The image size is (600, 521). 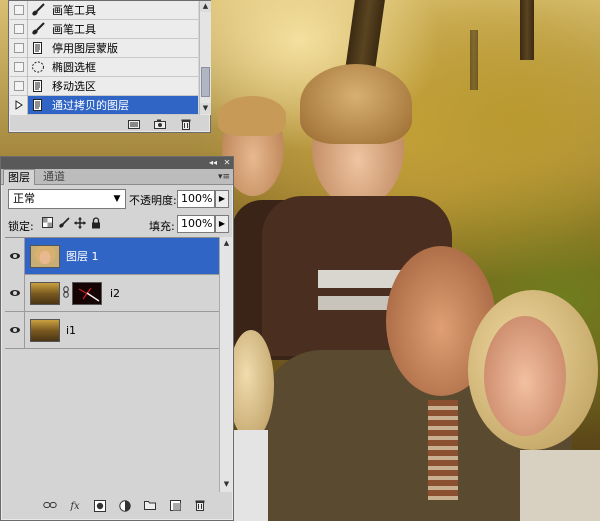 I want to click on new-group-icon, so click(x=150, y=507).